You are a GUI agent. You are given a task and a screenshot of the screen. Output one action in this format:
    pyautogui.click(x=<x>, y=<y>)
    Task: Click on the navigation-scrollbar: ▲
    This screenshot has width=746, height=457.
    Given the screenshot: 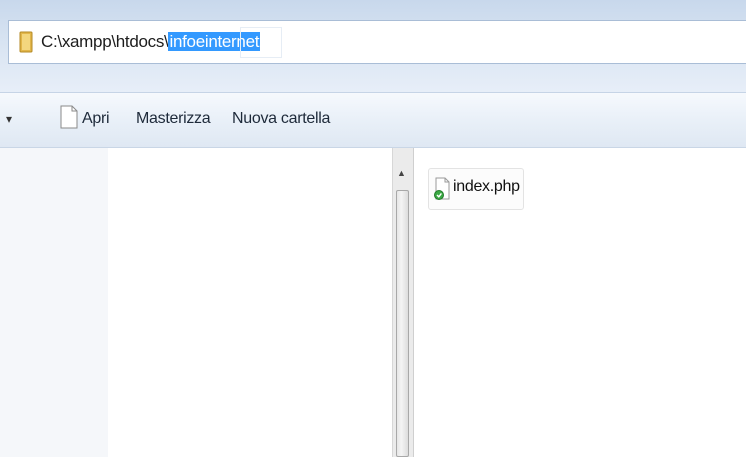 What is the action you would take?
    pyautogui.click(x=402, y=302)
    